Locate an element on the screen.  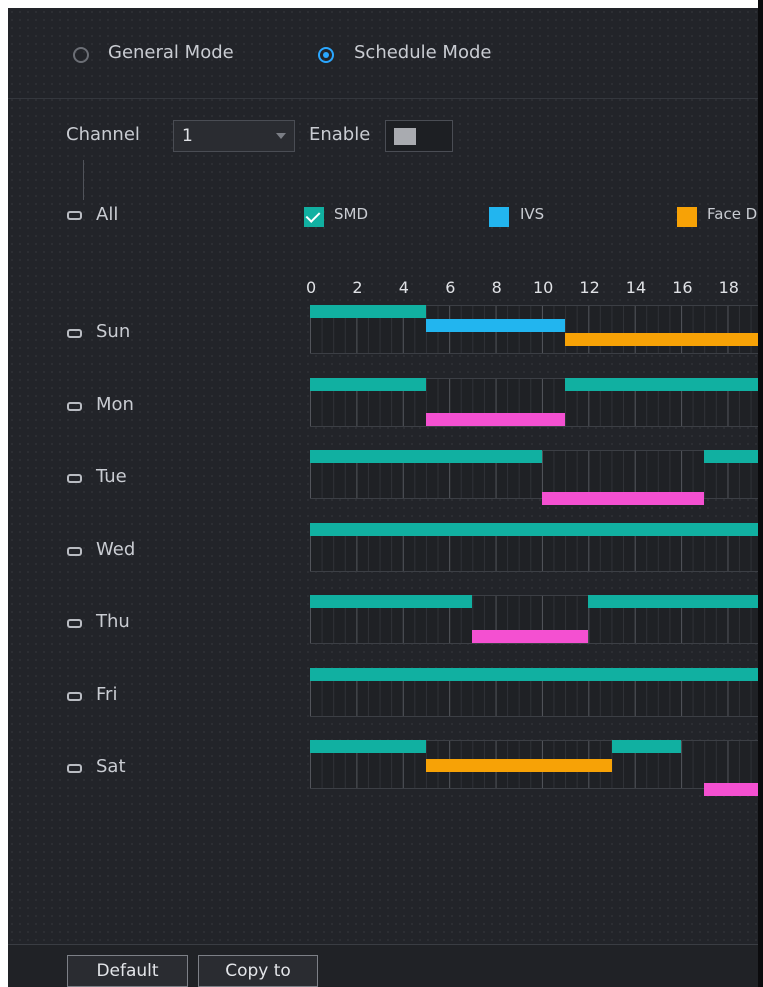
day-label-thu: Thu is located at coordinates (113, 621).